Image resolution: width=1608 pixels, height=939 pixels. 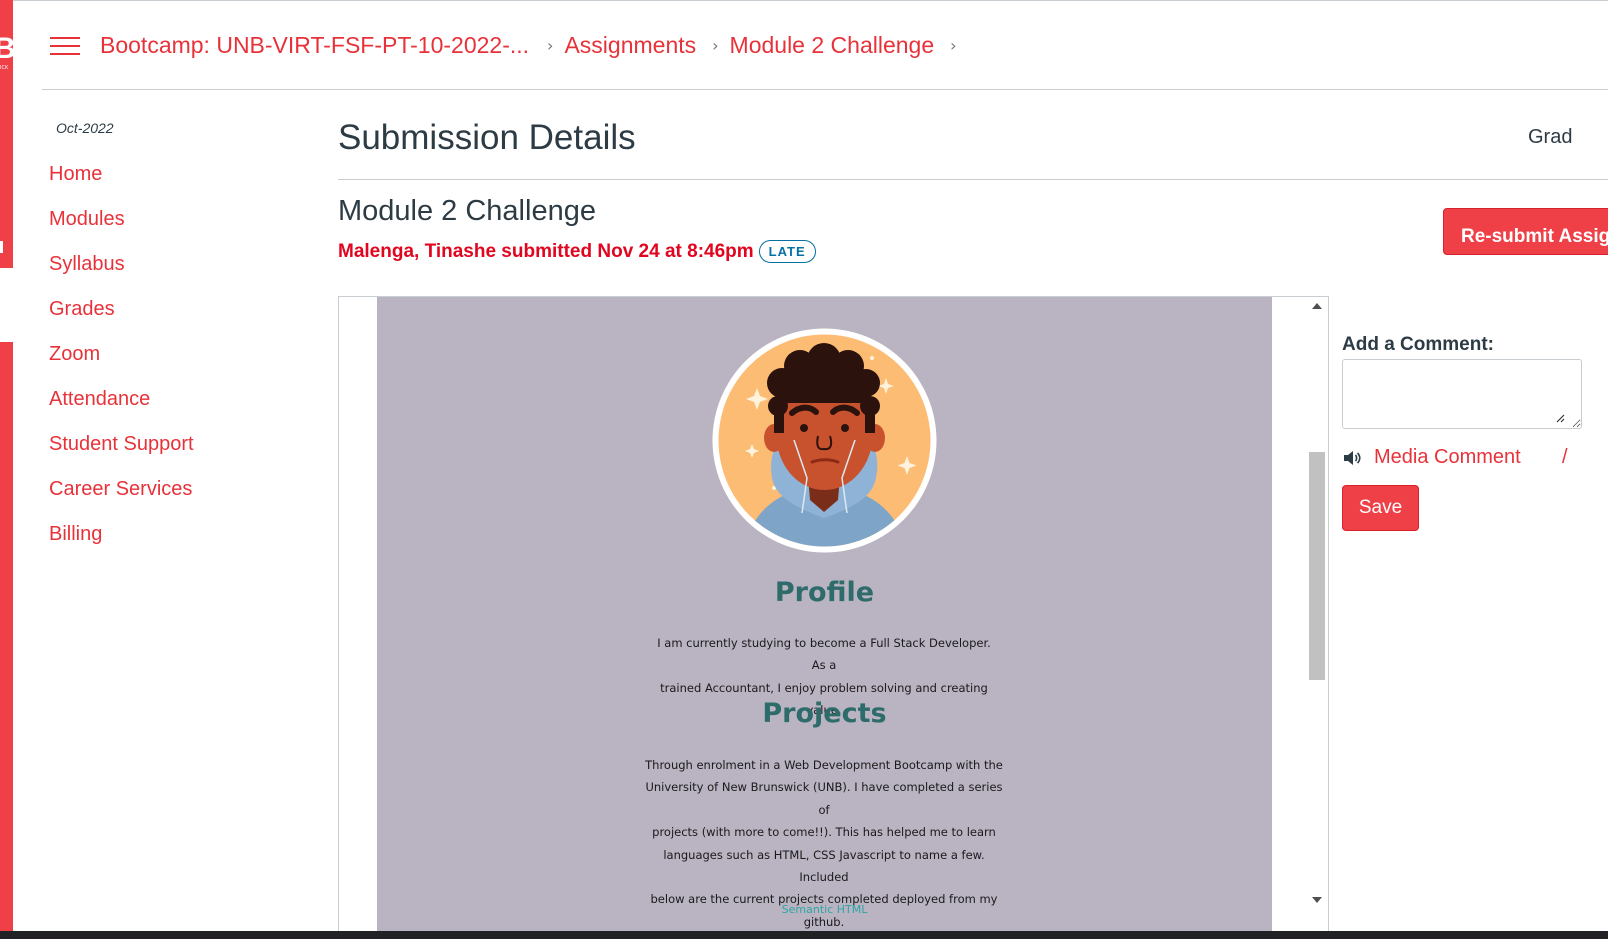 I want to click on save-comment-button: Save, so click(x=1380, y=508).